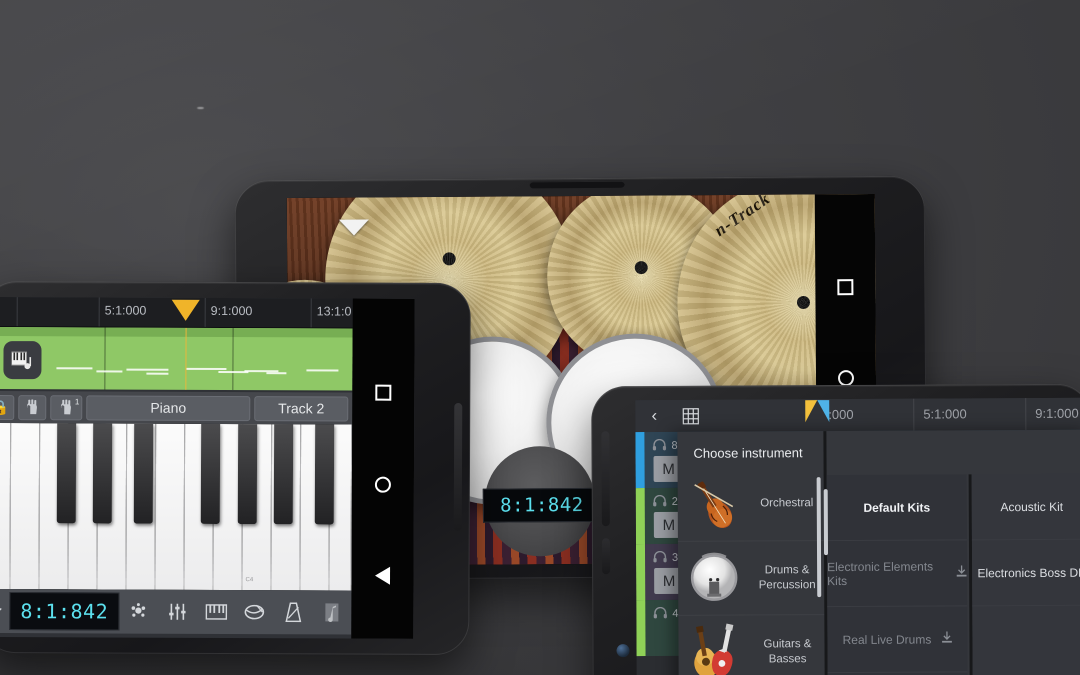 This screenshot has height=675, width=1080. I want to click on back-button, so click(382, 575).